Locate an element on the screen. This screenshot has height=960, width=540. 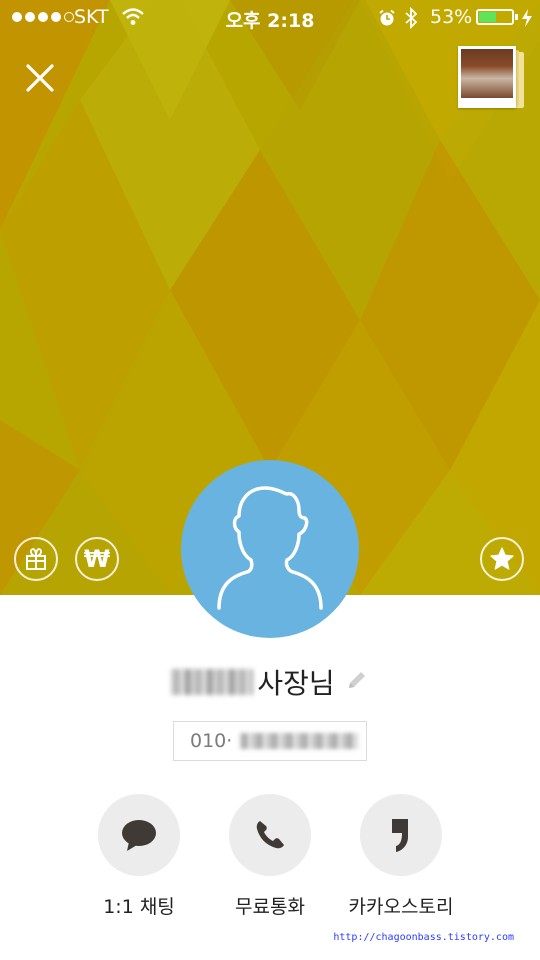
bluetooth-icon is located at coordinates (411, 20).